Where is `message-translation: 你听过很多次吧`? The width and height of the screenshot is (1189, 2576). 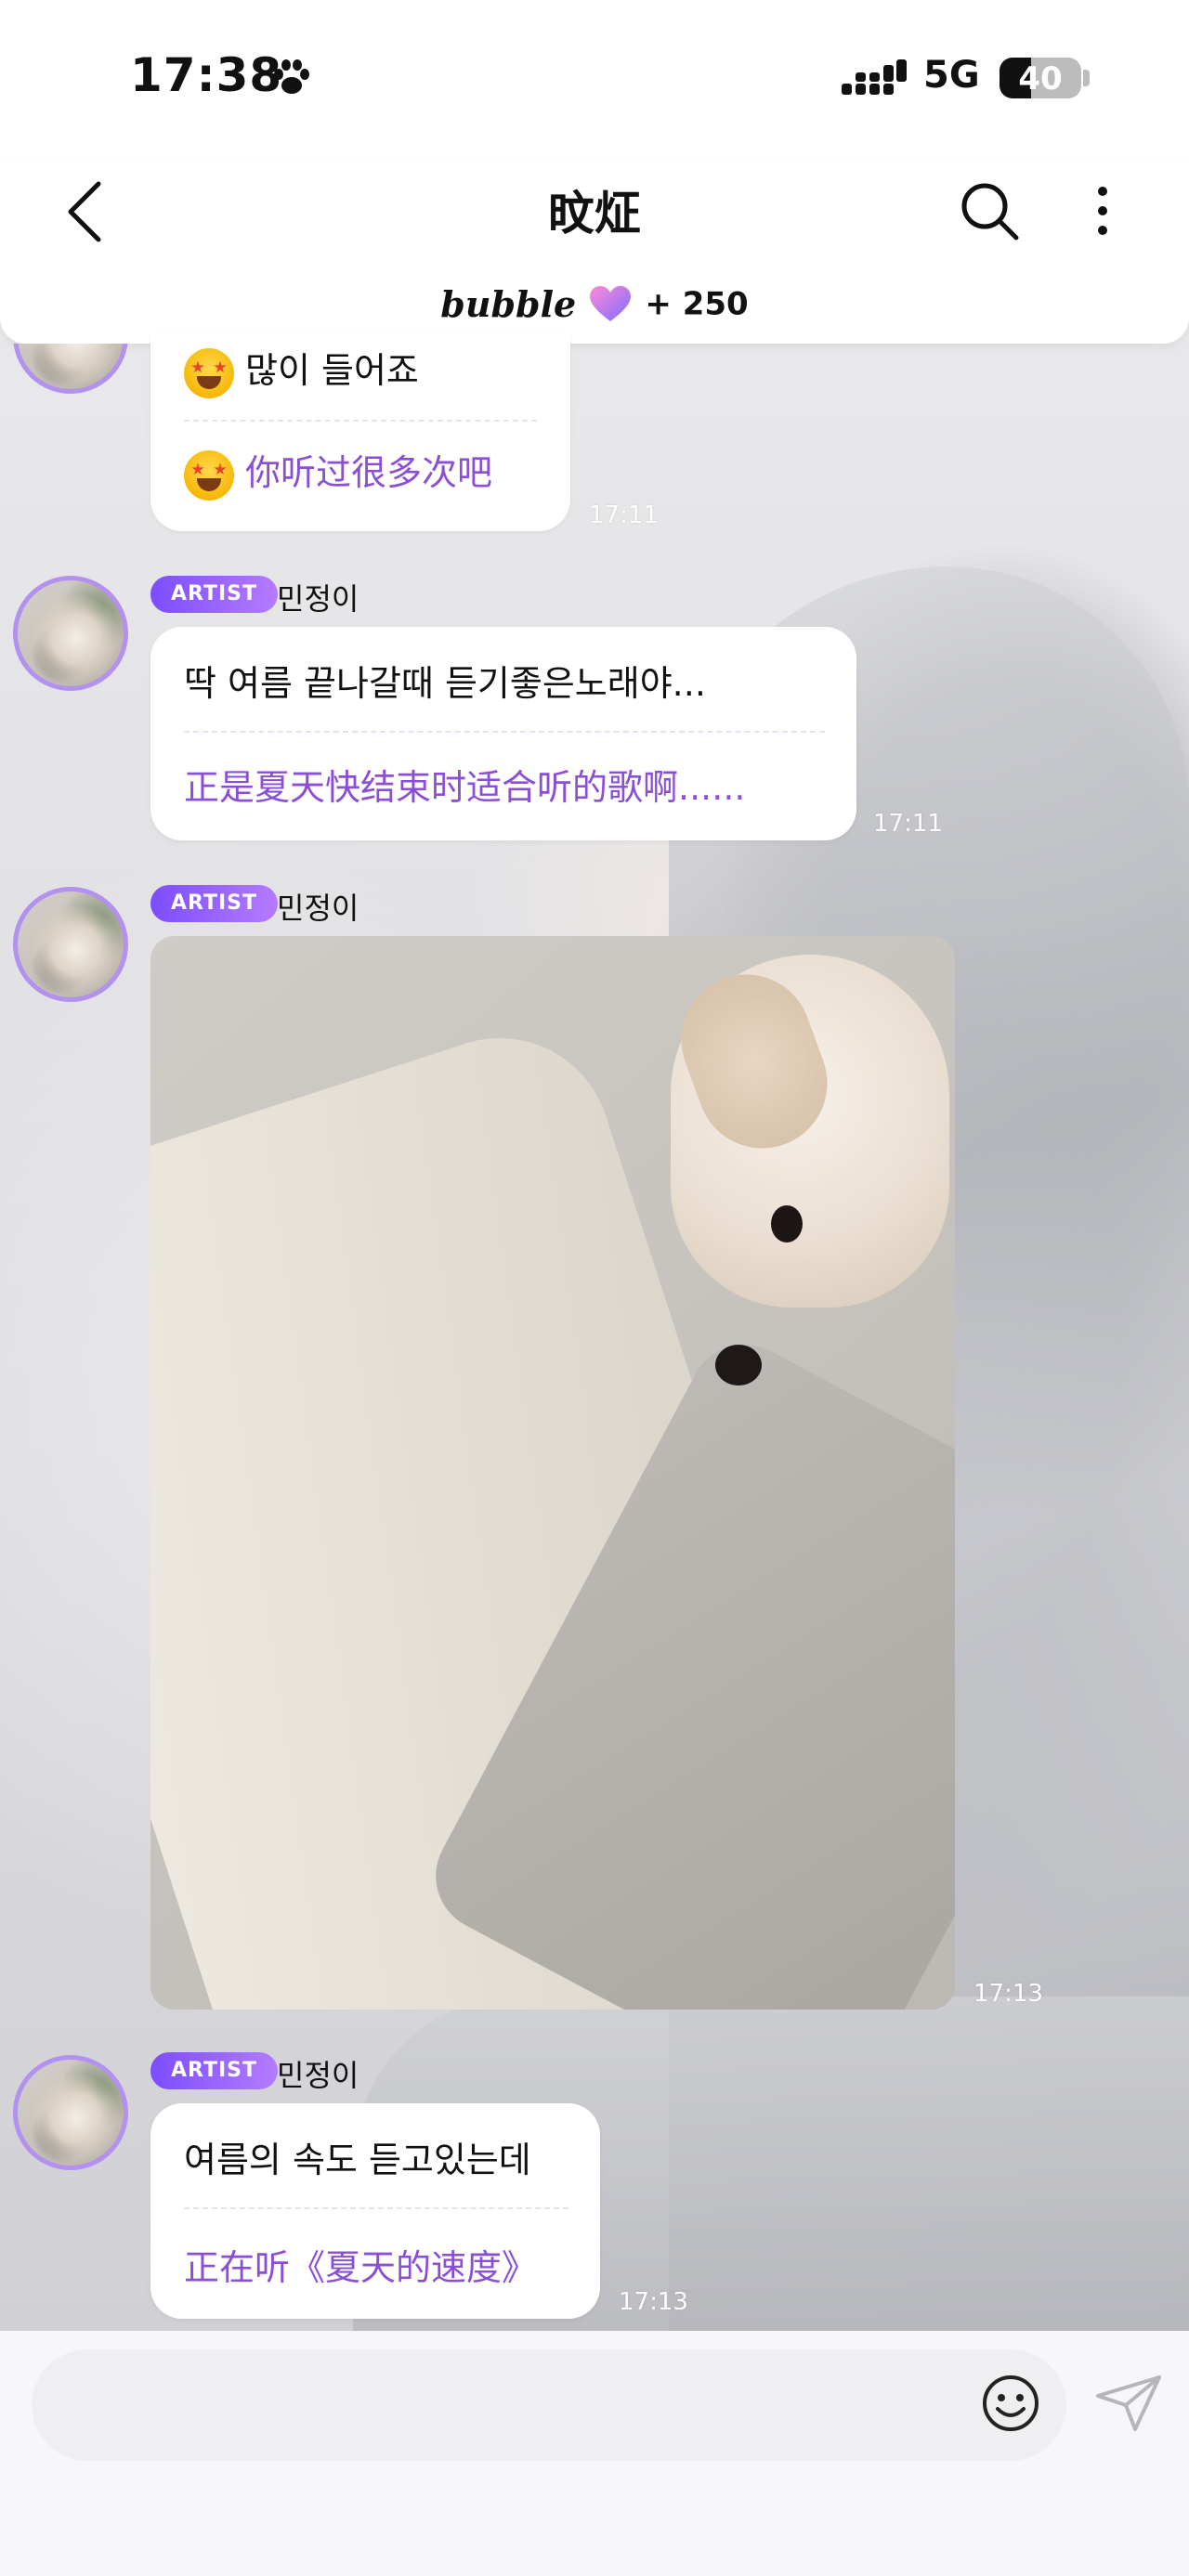
message-translation: 你听过很多次吧 is located at coordinates (338, 473).